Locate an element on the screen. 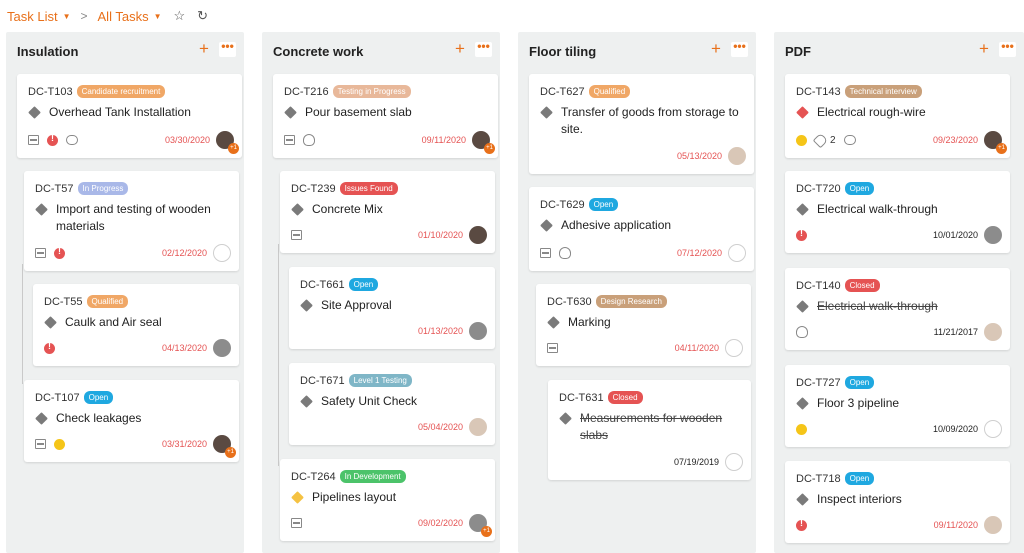 The image size is (1024, 553). task-title-text: Site Approval is located at coordinates (356, 305).